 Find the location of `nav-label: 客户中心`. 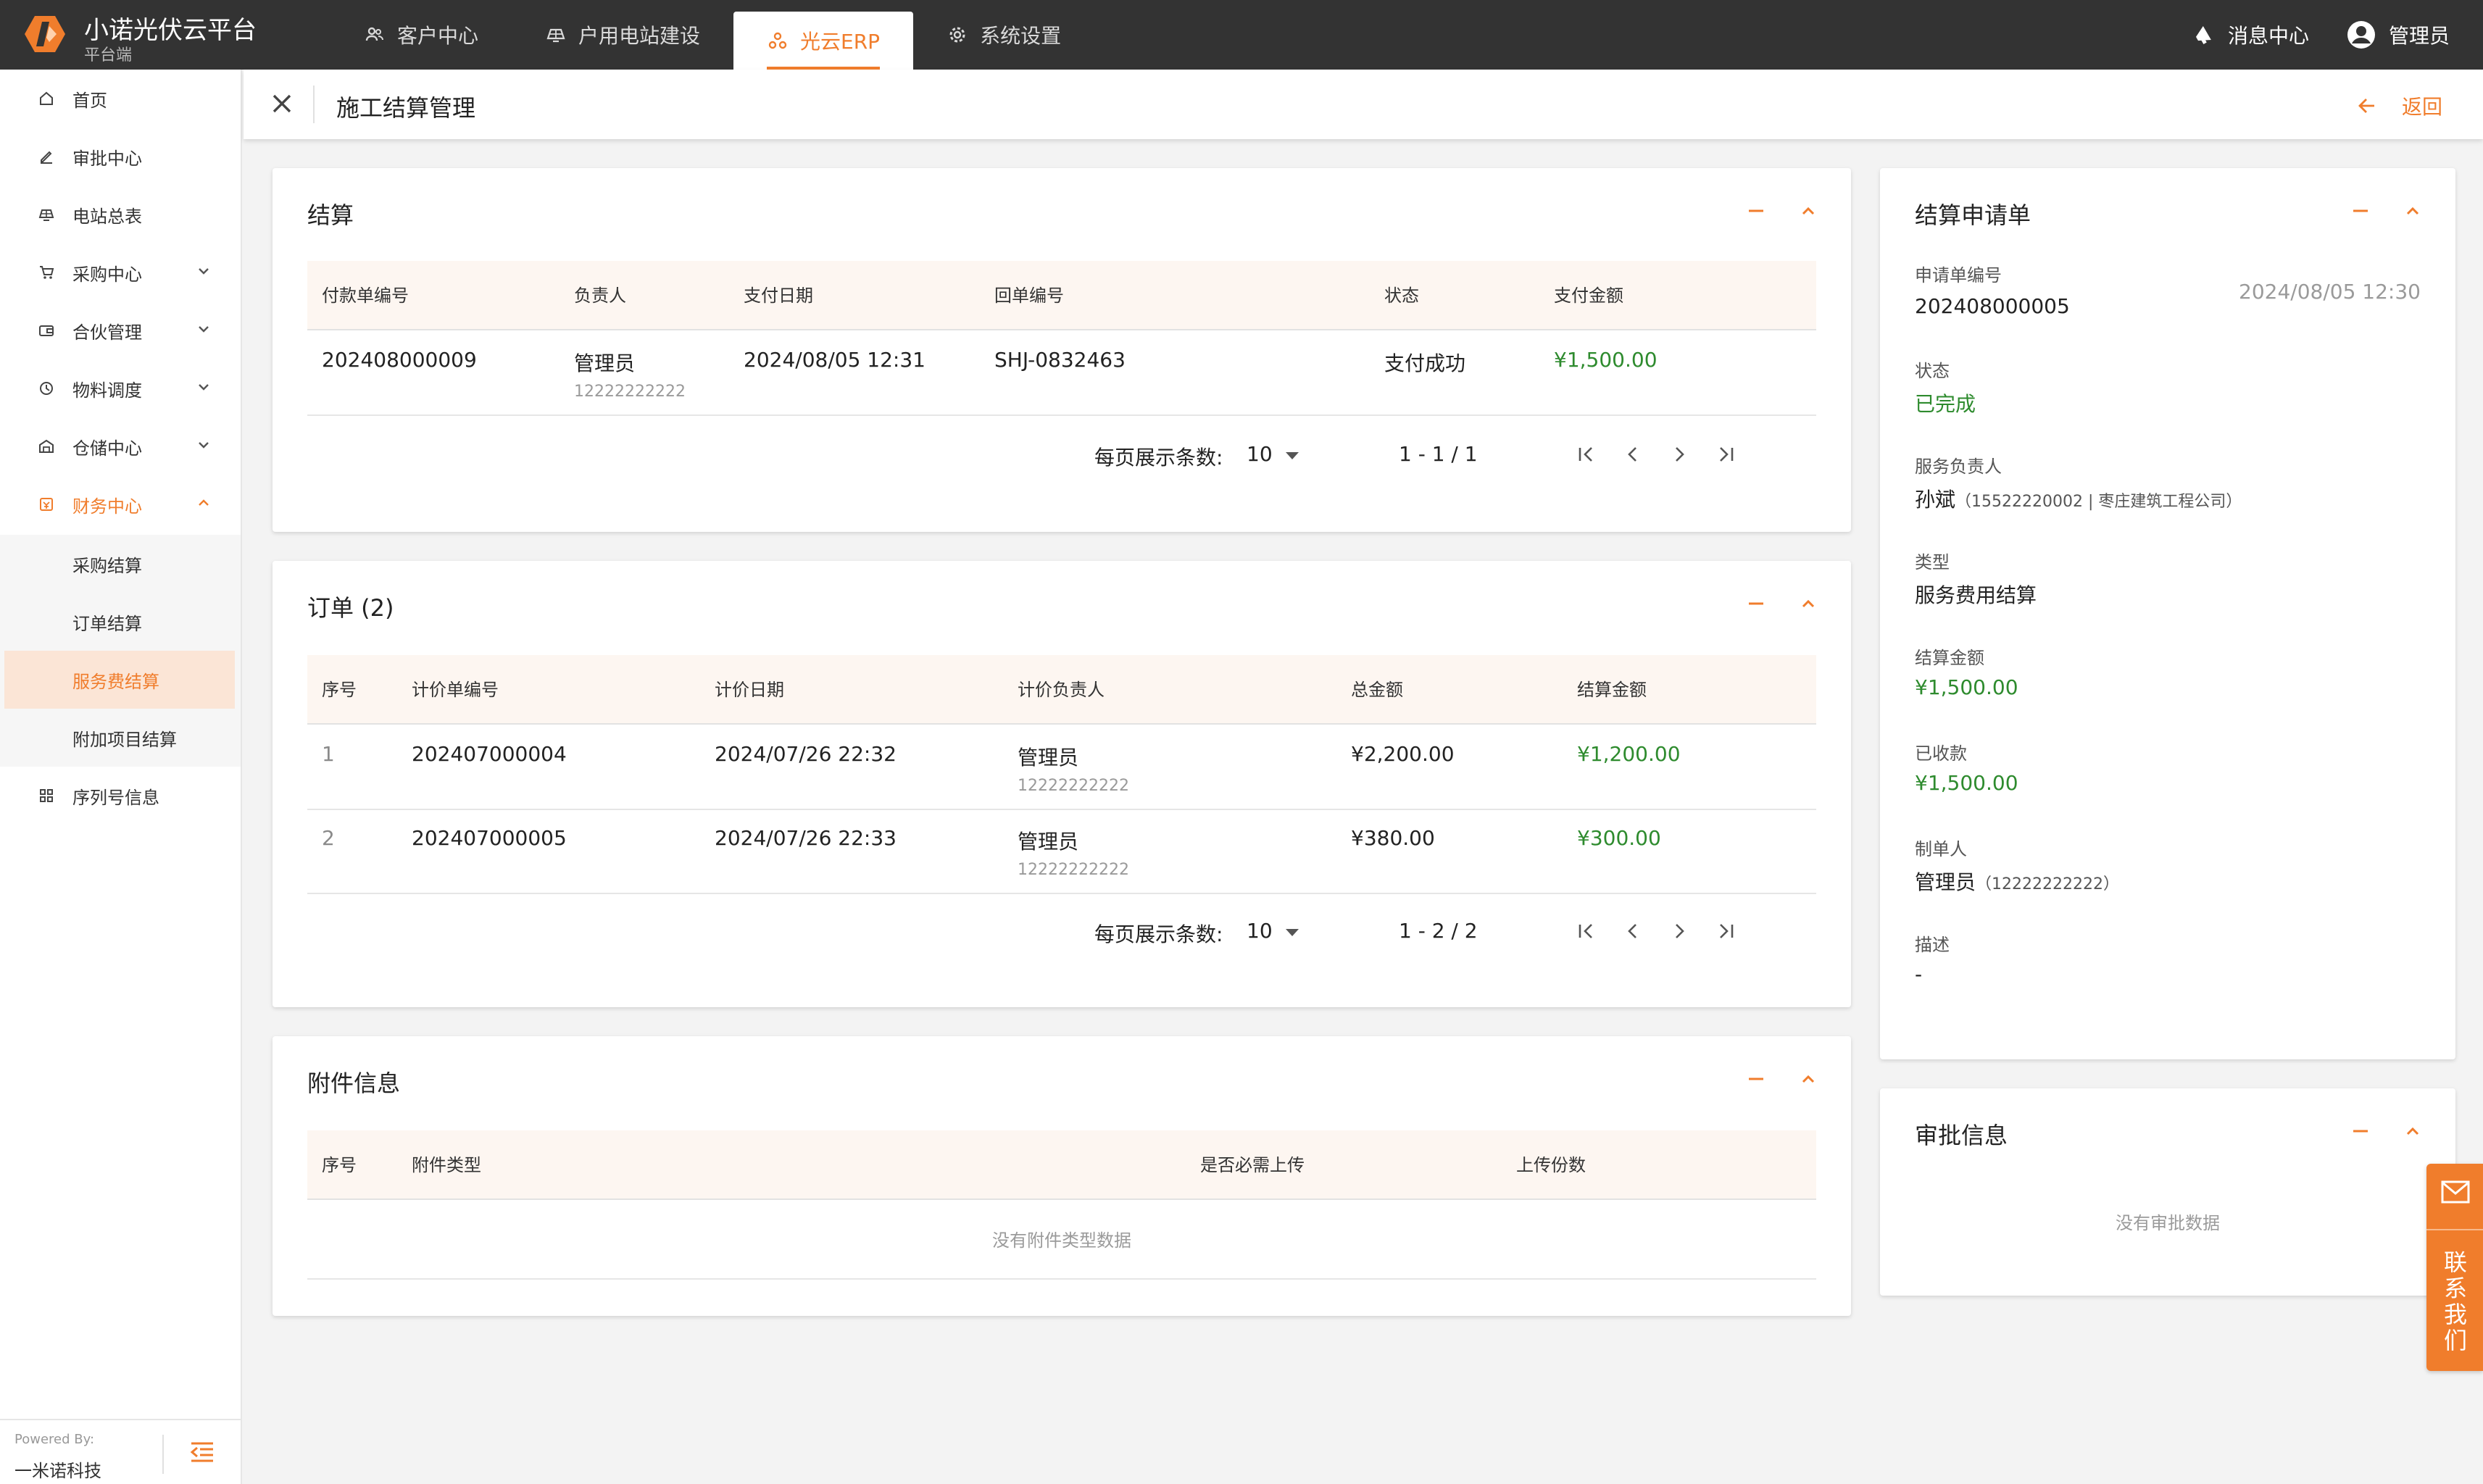

nav-label: 客户中心 is located at coordinates (438, 36).